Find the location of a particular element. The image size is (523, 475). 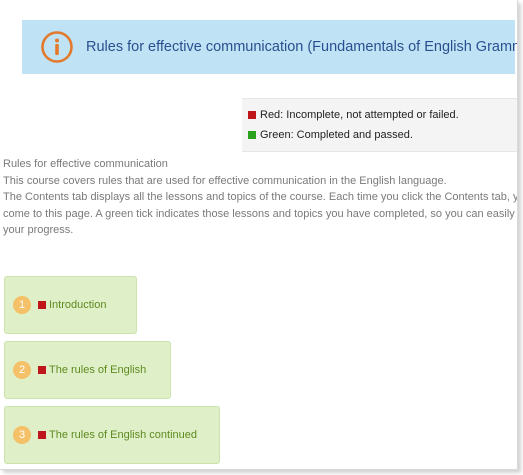

legend-label-green: Green: Completed and passed. is located at coordinates (336, 135).